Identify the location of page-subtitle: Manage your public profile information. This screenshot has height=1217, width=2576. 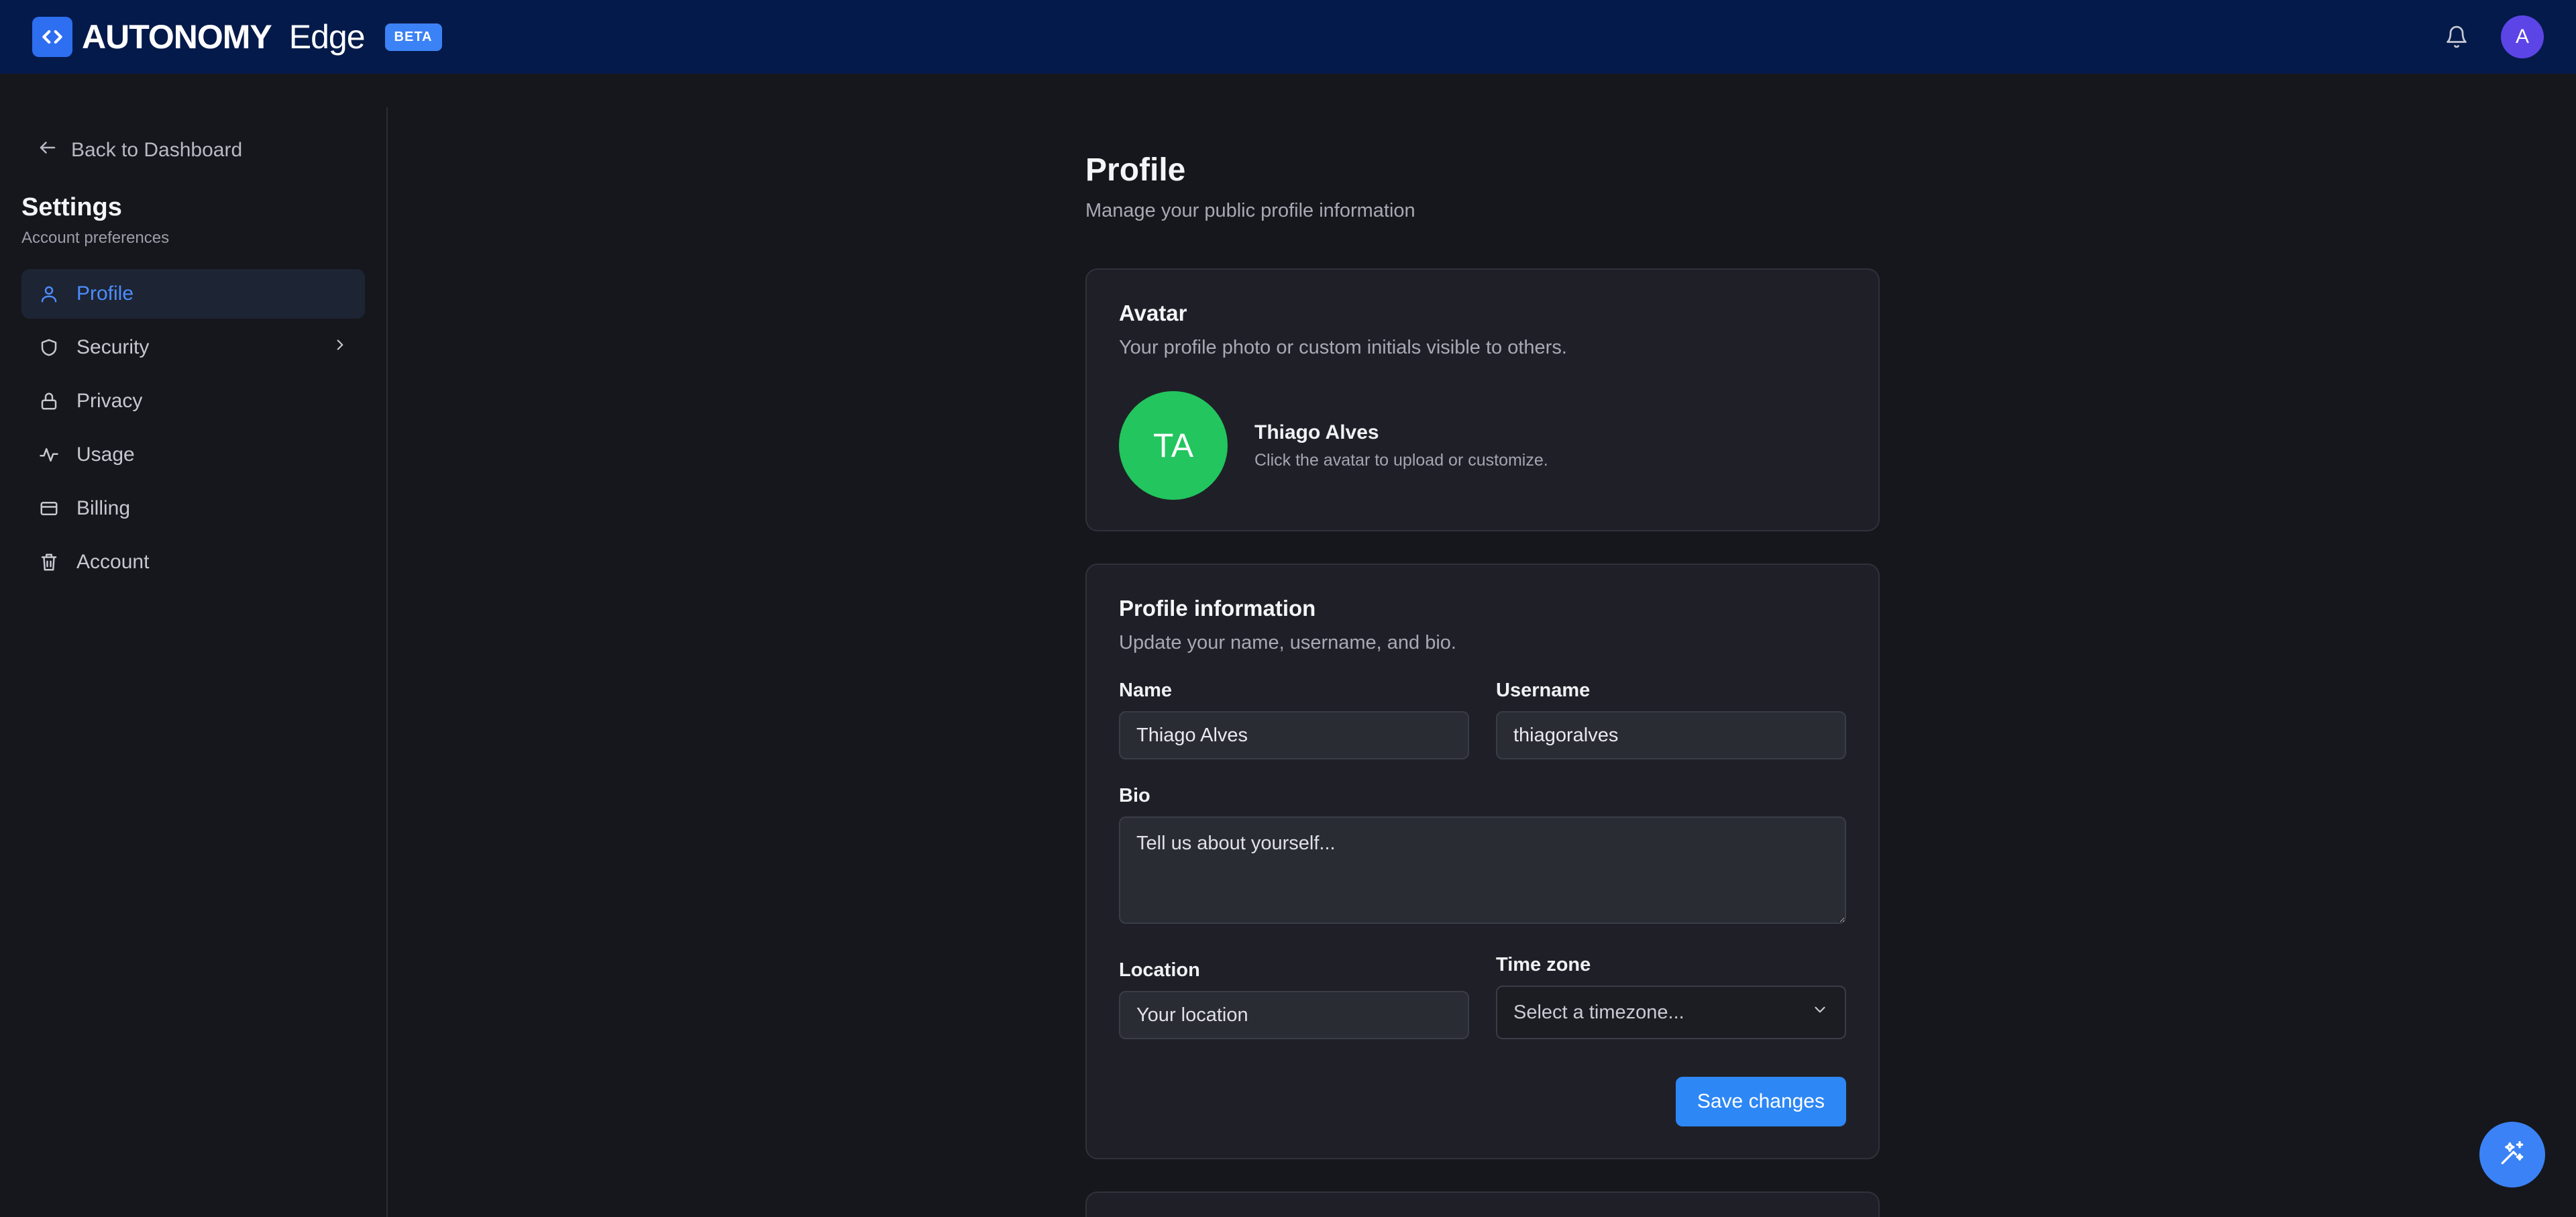
(1250, 211).